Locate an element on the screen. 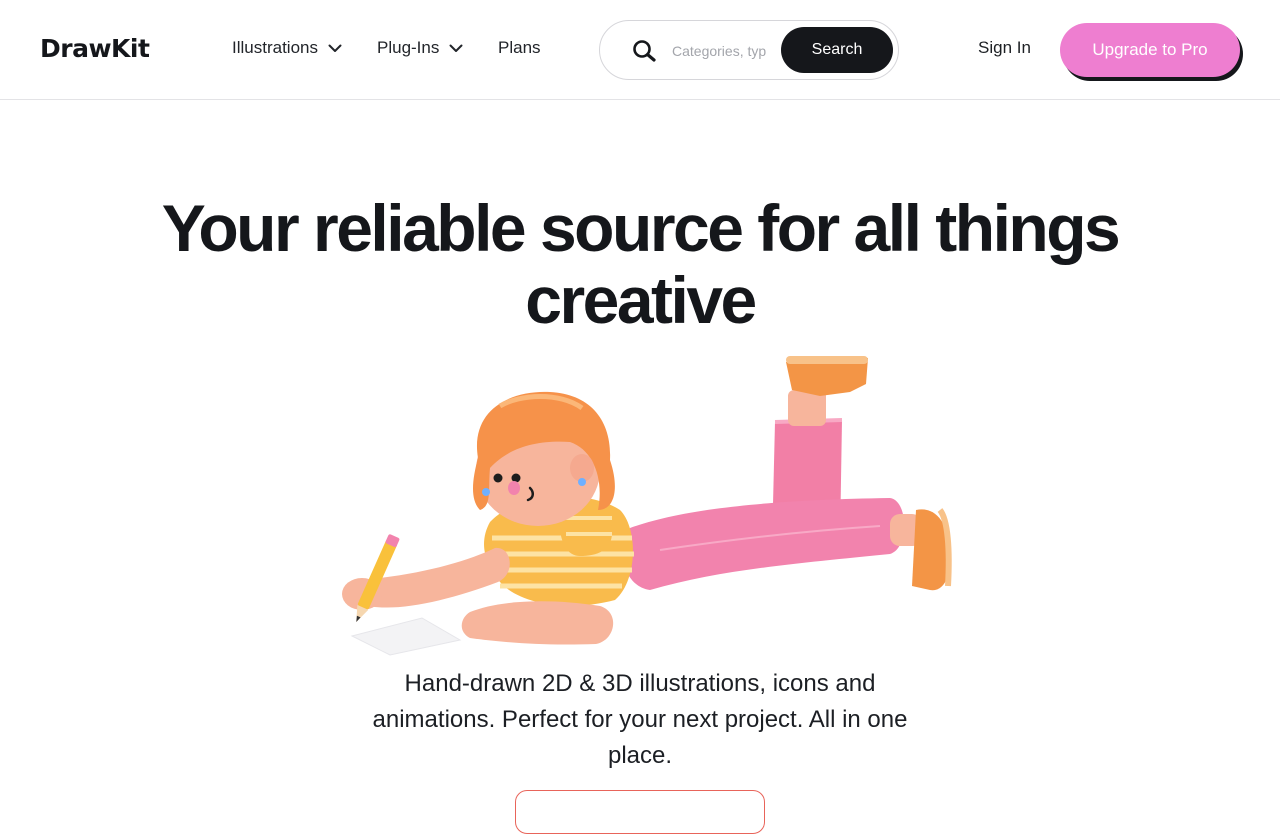 Image resolution: width=1280 pixels, height=834 pixels. nav-illustrations-label: Illustrations is located at coordinates (275, 47).